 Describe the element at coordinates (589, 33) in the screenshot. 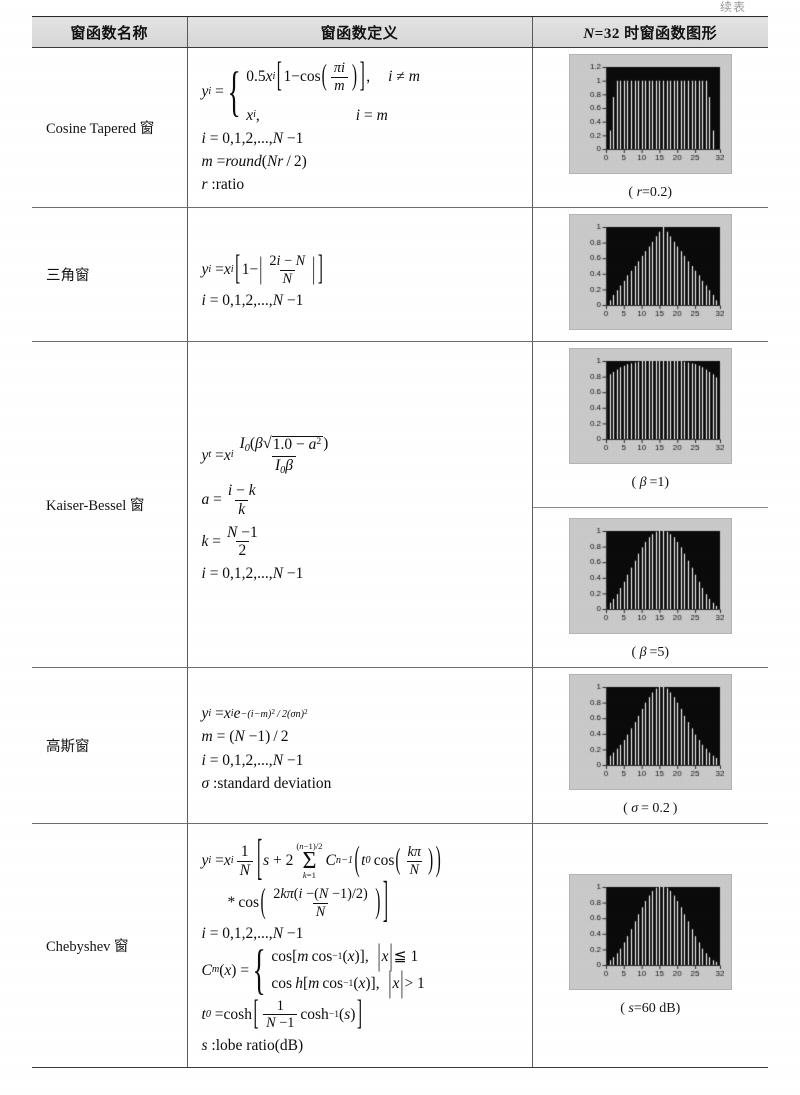

I see `header-n-symbol: N` at that location.